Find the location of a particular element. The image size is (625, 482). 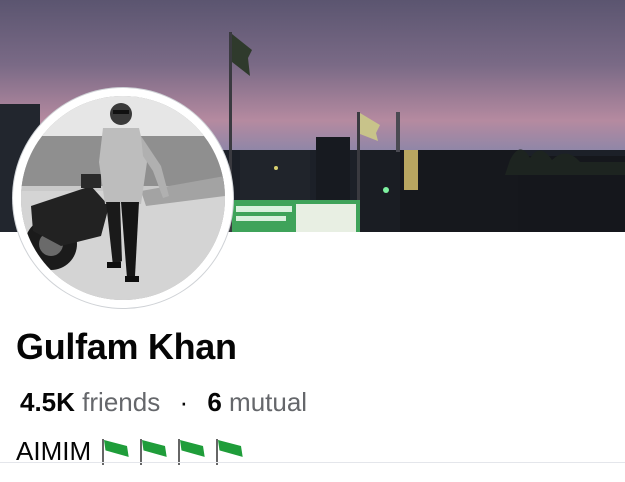

mutual-count: 6 is located at coordinates (214, 402).